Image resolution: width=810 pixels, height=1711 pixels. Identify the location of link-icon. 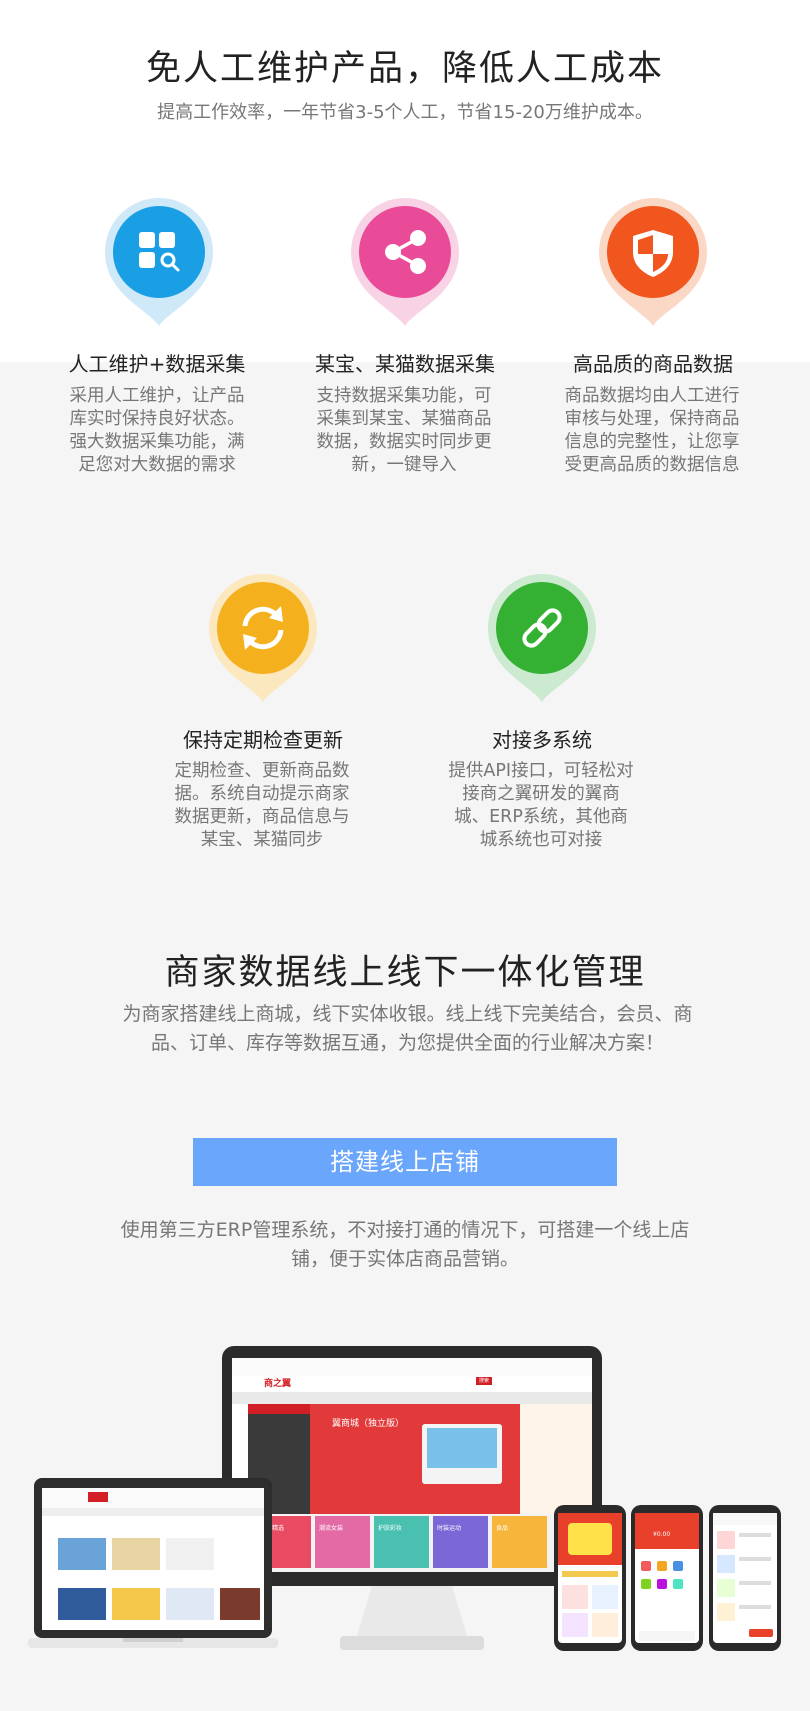
(542, 638).